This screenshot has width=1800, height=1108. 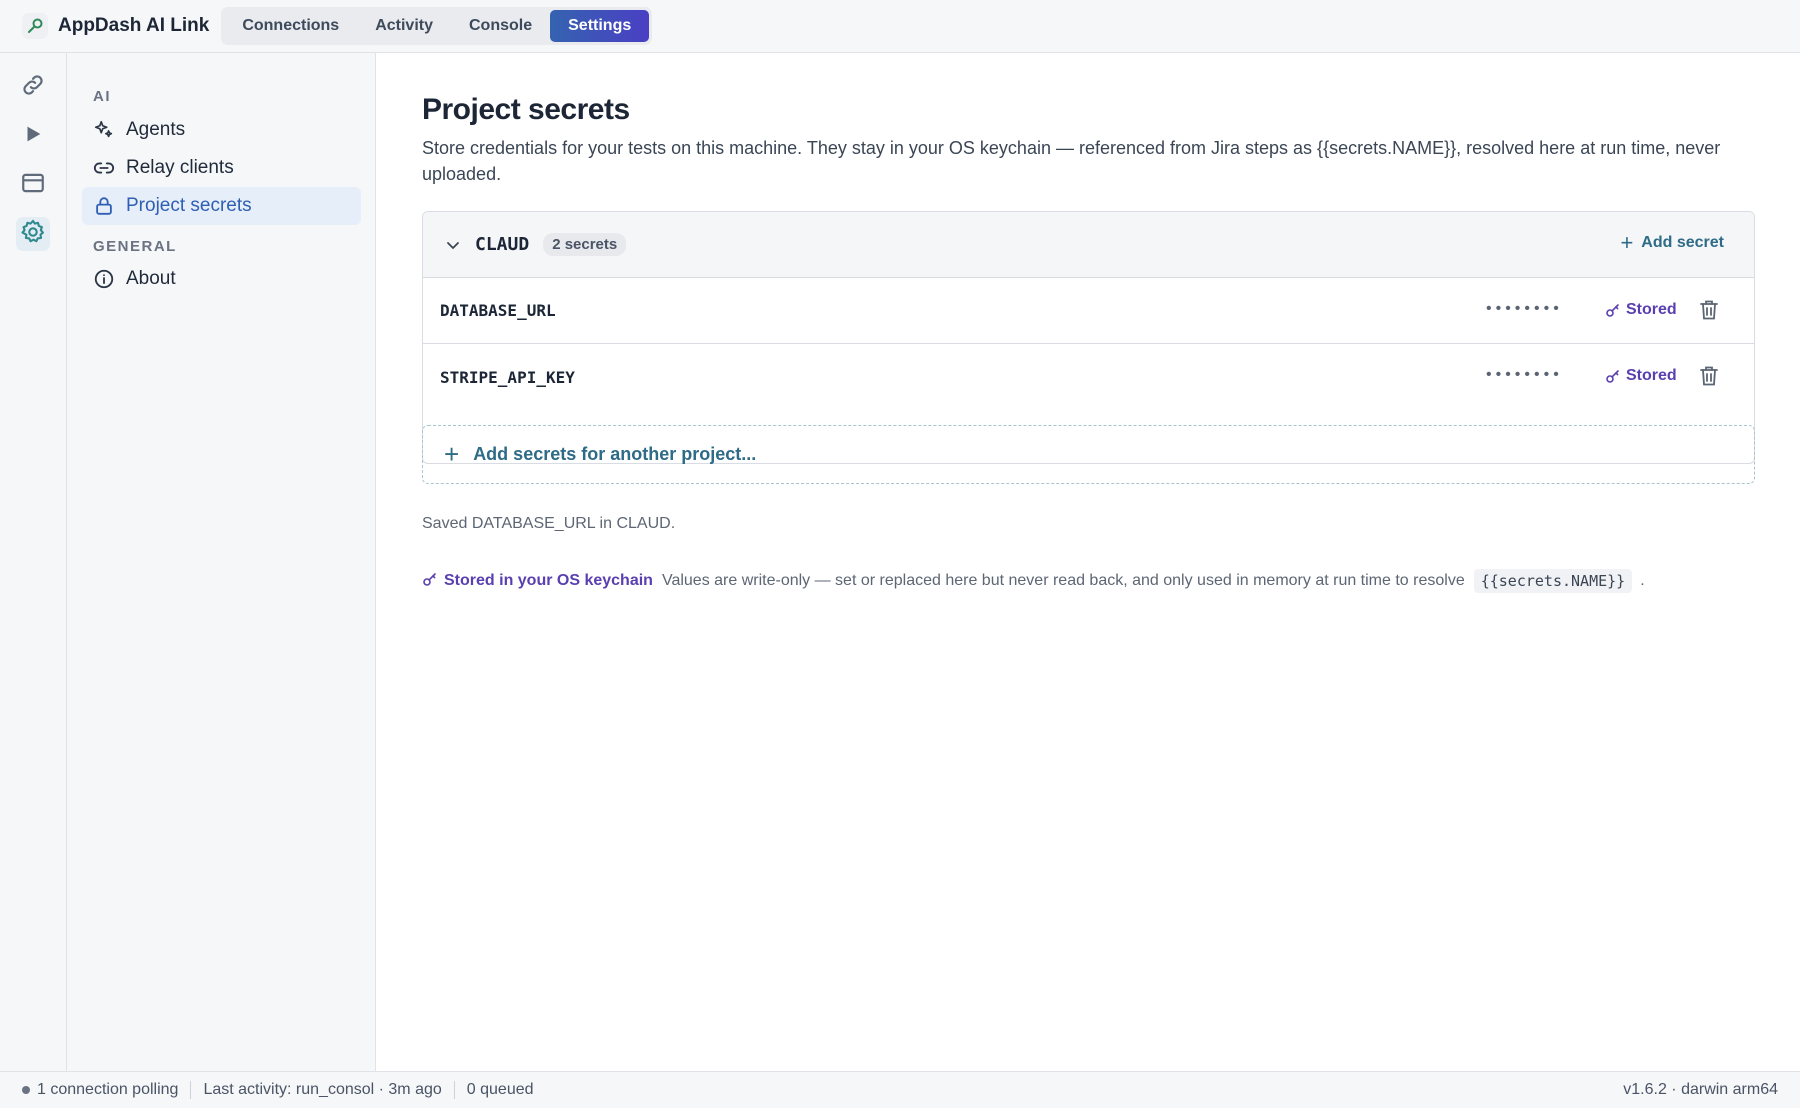 I want to click on code-chip: {{secrets.NAME}}, so click(x=1553, y=581).